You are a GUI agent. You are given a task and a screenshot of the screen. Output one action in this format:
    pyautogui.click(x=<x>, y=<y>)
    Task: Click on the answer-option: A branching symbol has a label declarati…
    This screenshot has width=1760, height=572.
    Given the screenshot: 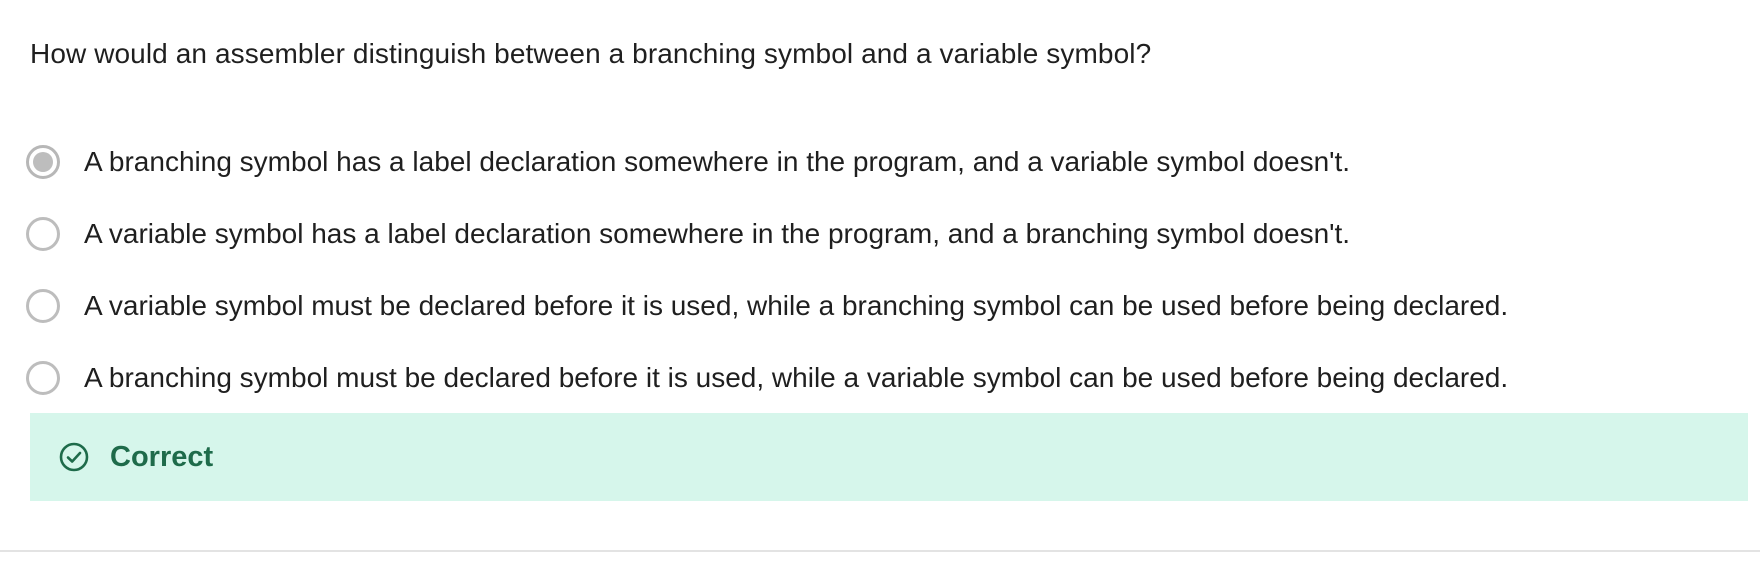 What is the action you would take?
    pyautogui.click(x=876, y=162)
    